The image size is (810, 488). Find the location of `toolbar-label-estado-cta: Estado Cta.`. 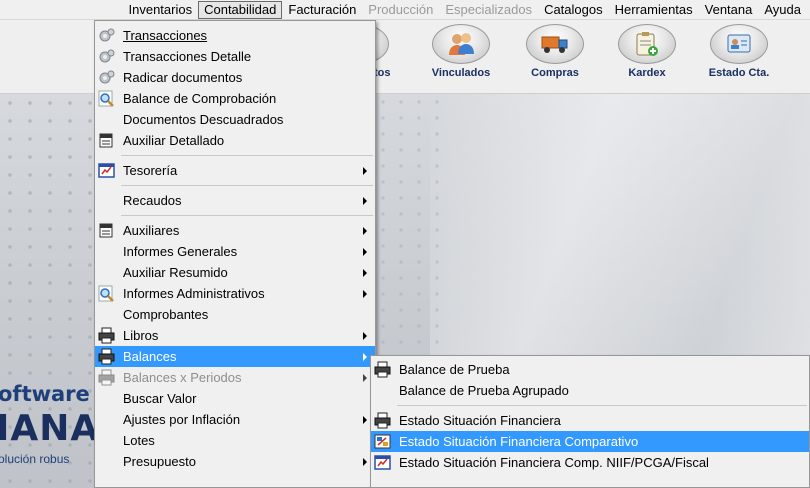

toolbar-label-estado-cta: Estado Cta. is located at coordinates (739, 73).